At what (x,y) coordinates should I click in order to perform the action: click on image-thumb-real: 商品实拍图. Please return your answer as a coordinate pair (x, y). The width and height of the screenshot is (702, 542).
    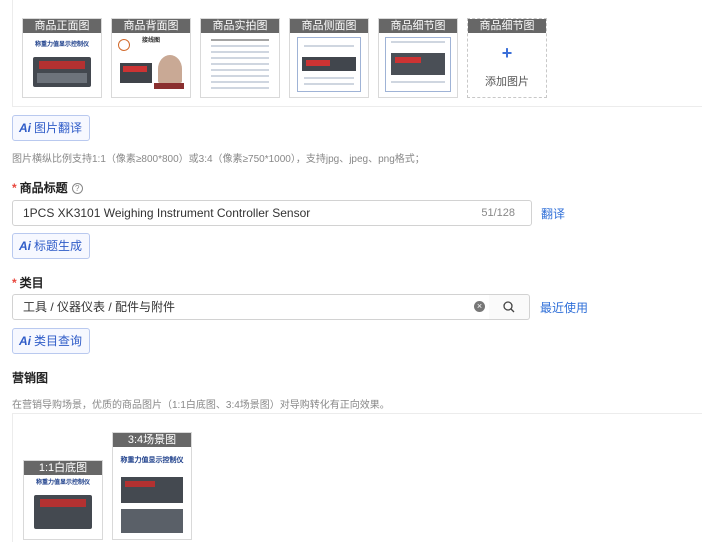
    Looking at the image, I should click on (240, 58).